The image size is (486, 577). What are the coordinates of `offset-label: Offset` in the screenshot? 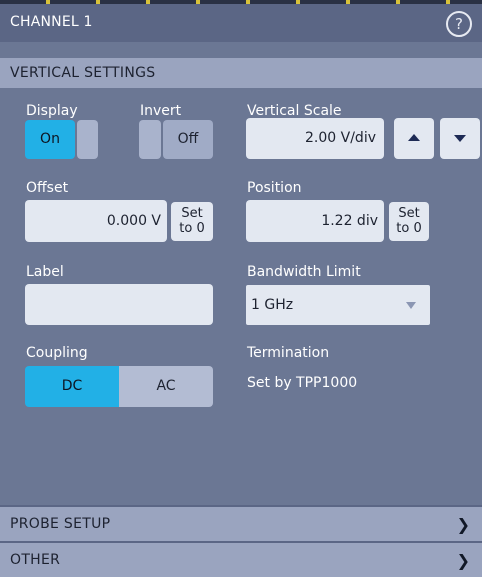 It's located at (47, 188).